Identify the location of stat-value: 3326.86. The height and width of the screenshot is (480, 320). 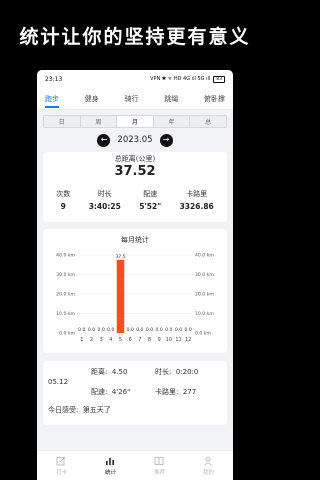
(196, 206).